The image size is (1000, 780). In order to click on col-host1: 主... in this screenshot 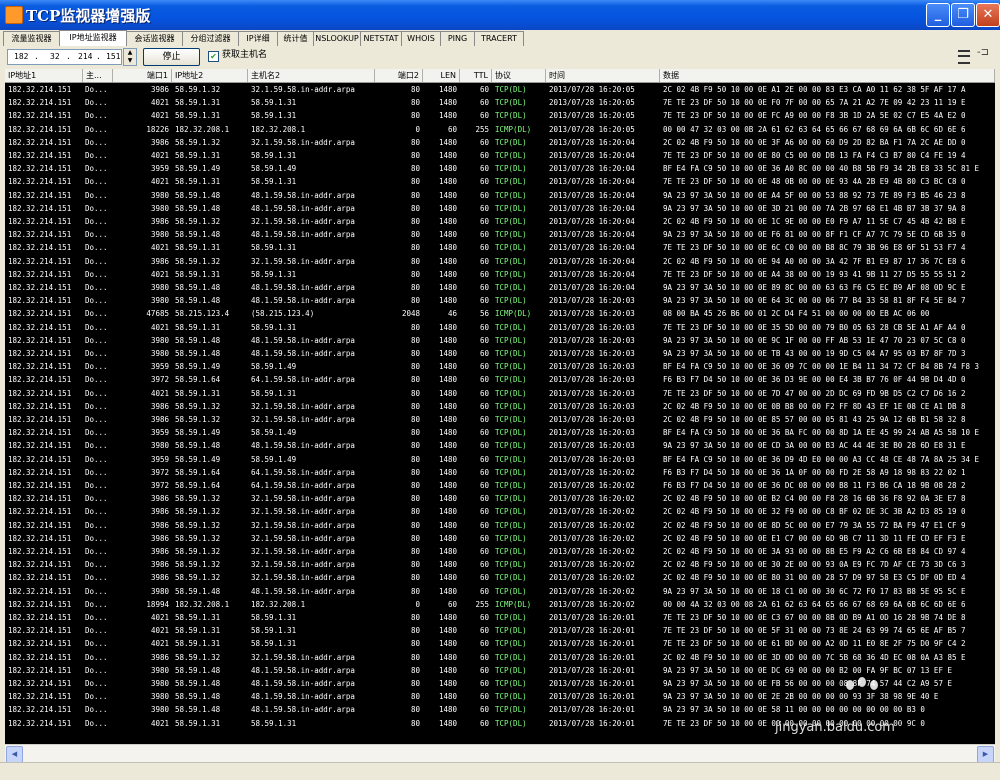, I will do `click(98, 75)`.